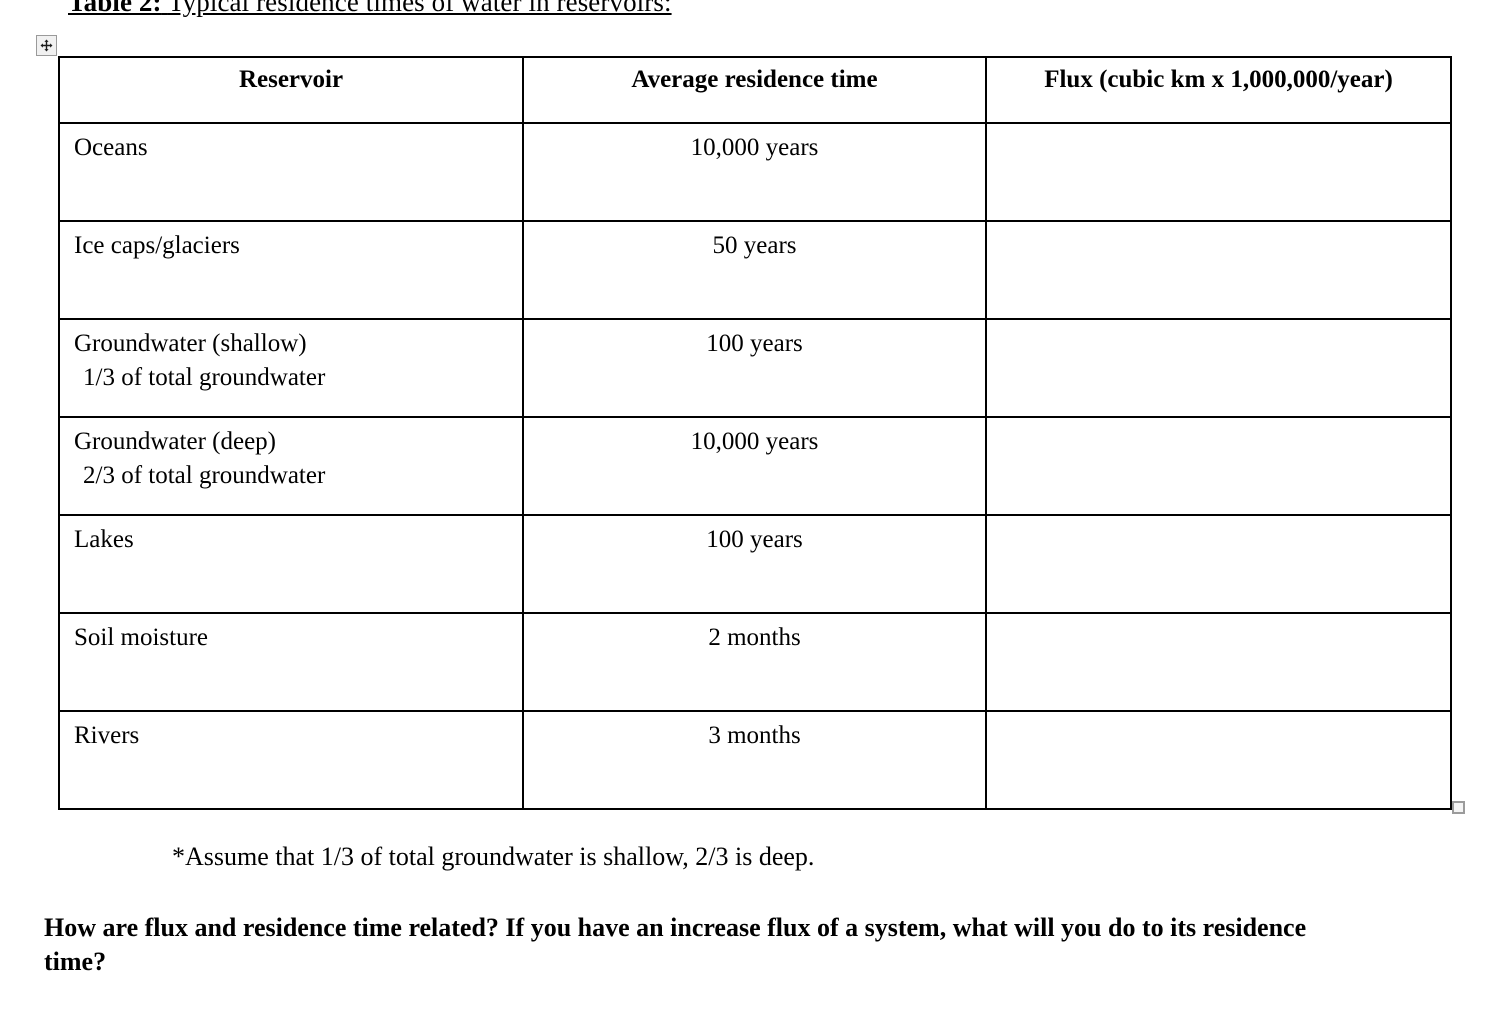 Image resolution: width=1508 pixels, height=1024 pixels. I want to click on column-header-residence-time-label: Average residence time, so click(754, 79).